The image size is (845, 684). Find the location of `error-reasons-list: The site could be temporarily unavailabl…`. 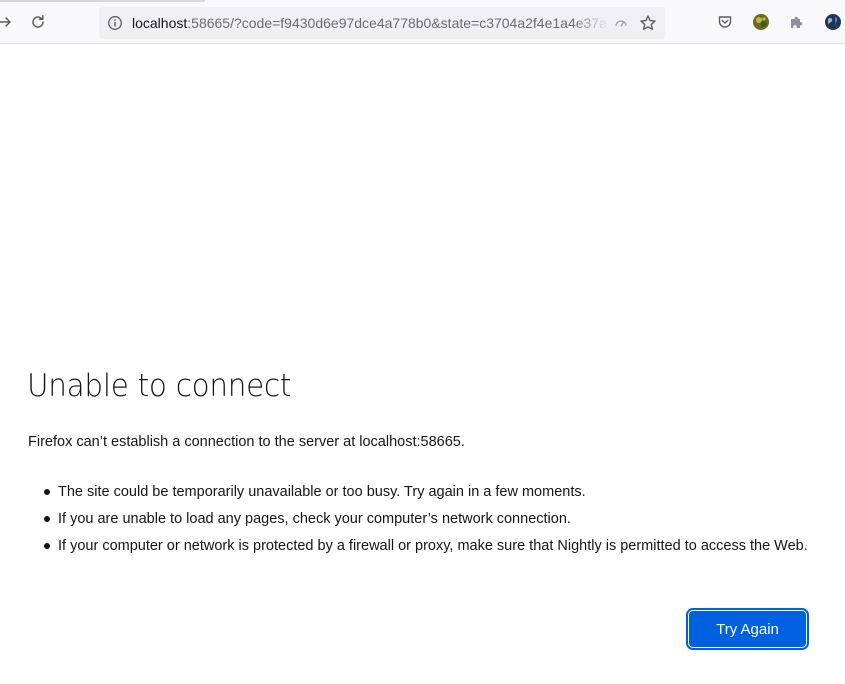

error-reasons-list: The site could be temporarily unavailabl… is located at coordinates (418, 522).